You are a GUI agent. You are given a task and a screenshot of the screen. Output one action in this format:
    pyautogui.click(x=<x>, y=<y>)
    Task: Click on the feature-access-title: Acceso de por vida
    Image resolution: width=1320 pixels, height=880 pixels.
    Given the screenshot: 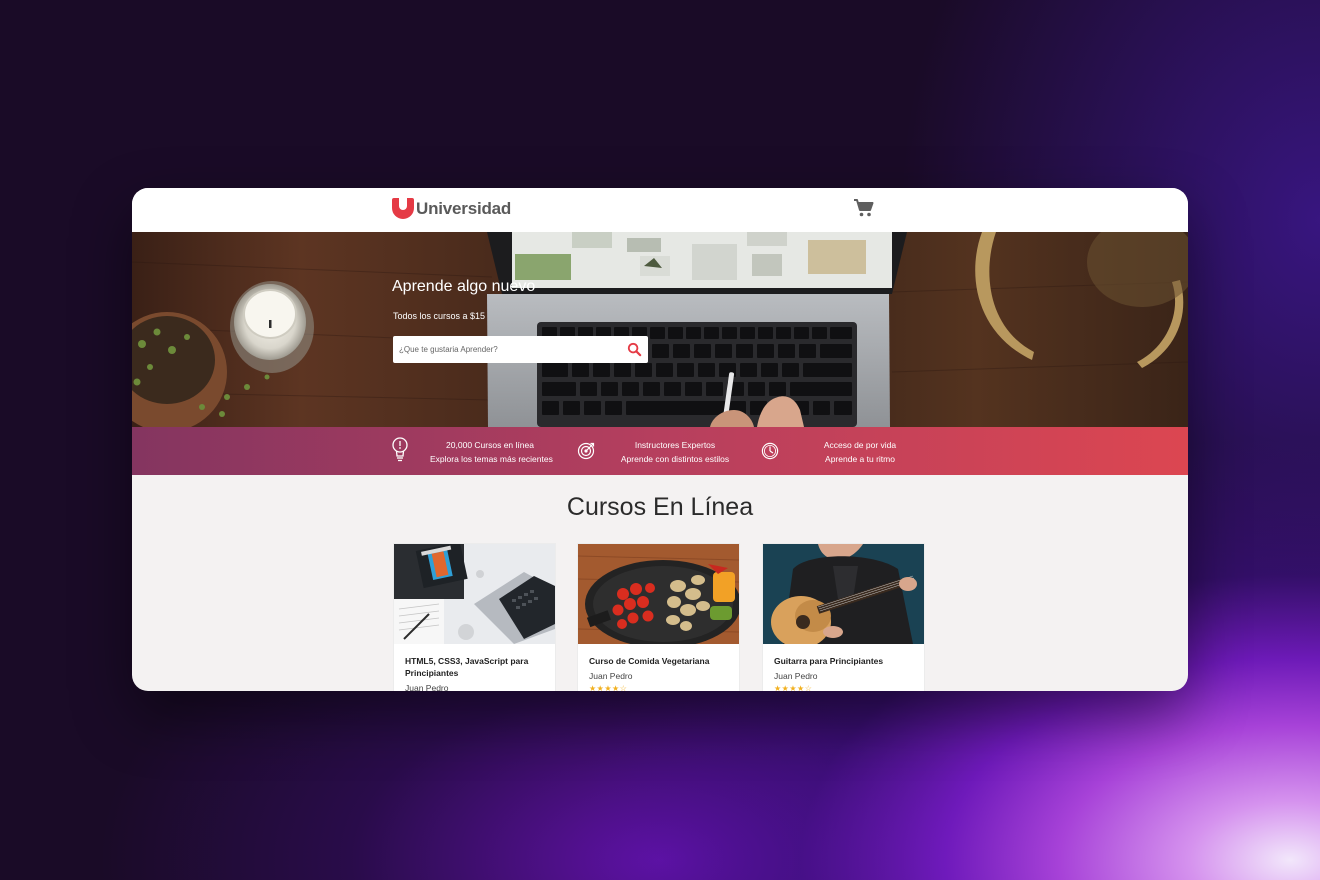 What is the action you would take?
    pyautogui.click(x=860, y=445)
    